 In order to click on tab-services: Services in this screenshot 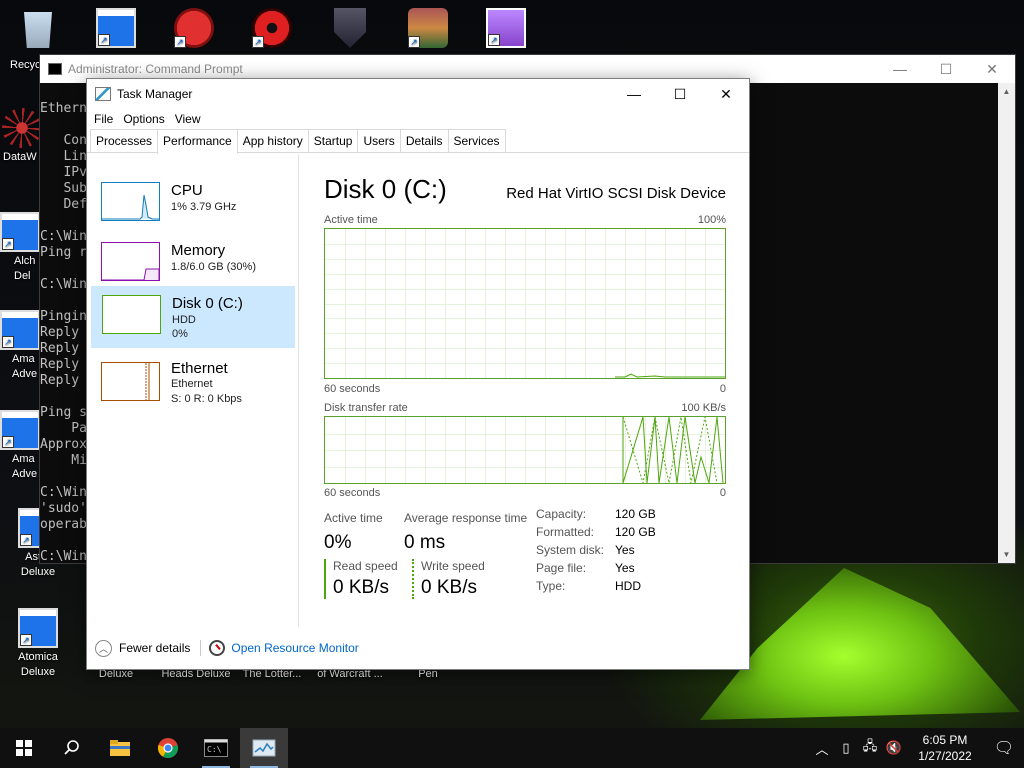, I will do `click(476, 140)`.